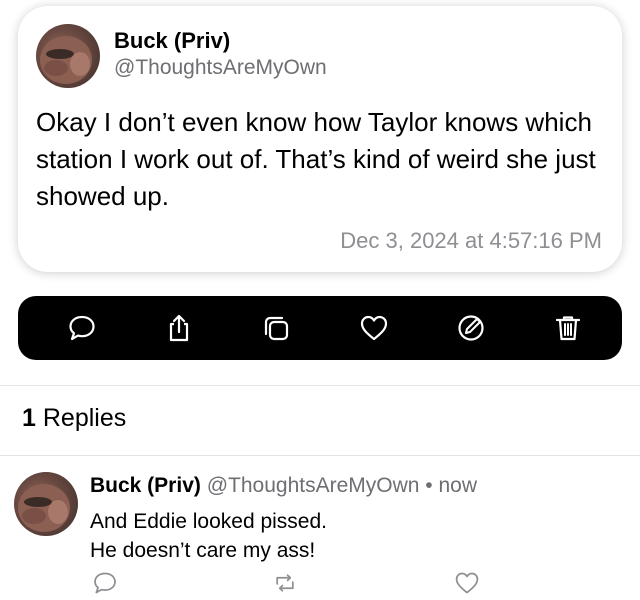 The height and width of the screenshot is (600, 640). I want to click on reply-comment-button, so click(105, 583).